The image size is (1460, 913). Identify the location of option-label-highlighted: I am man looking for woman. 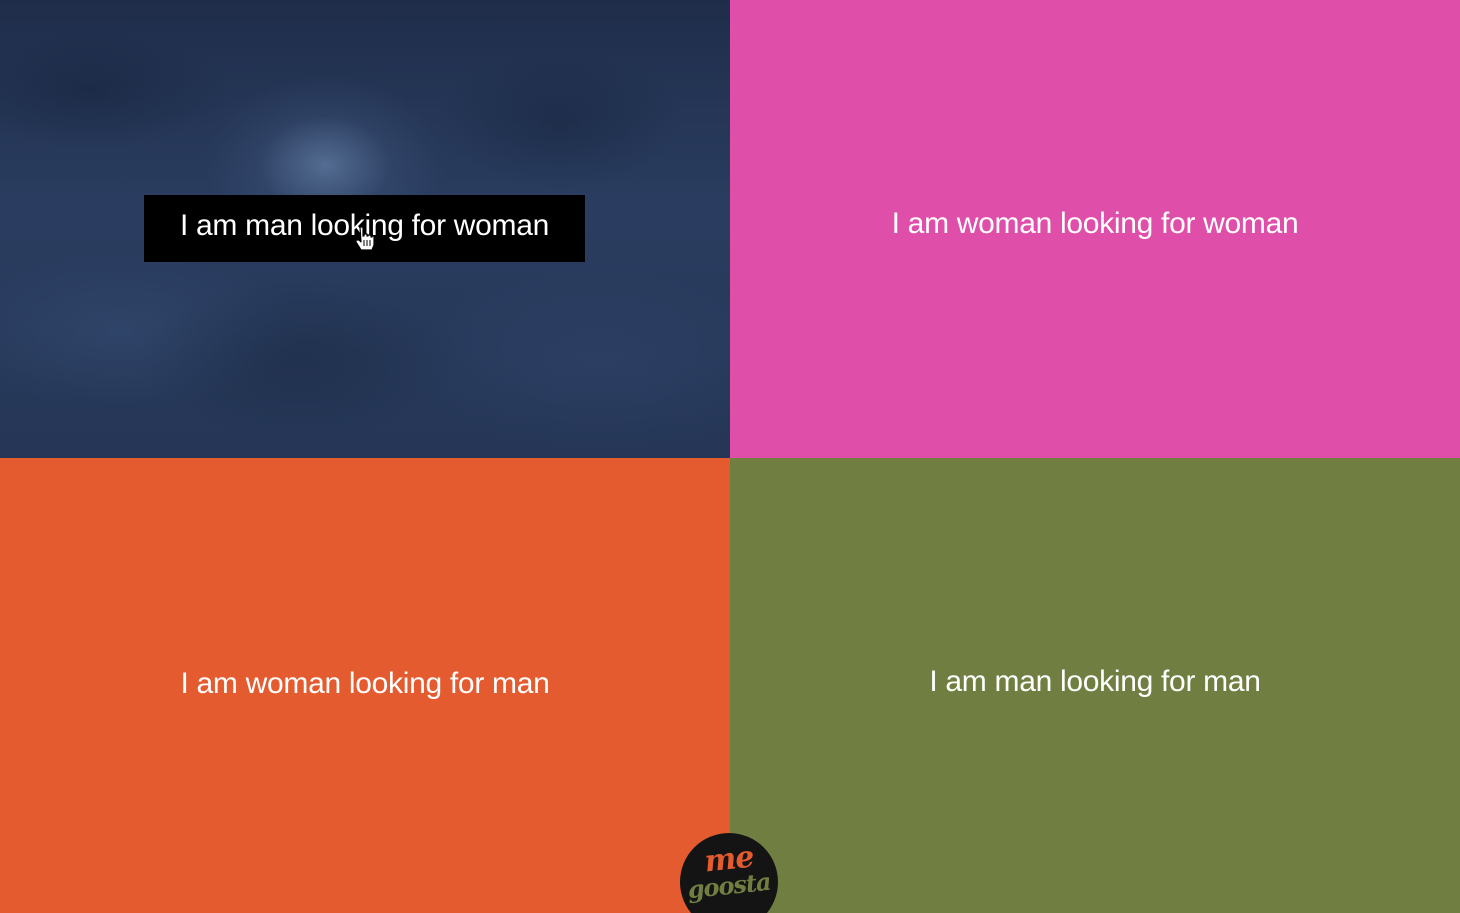
(364, 228).